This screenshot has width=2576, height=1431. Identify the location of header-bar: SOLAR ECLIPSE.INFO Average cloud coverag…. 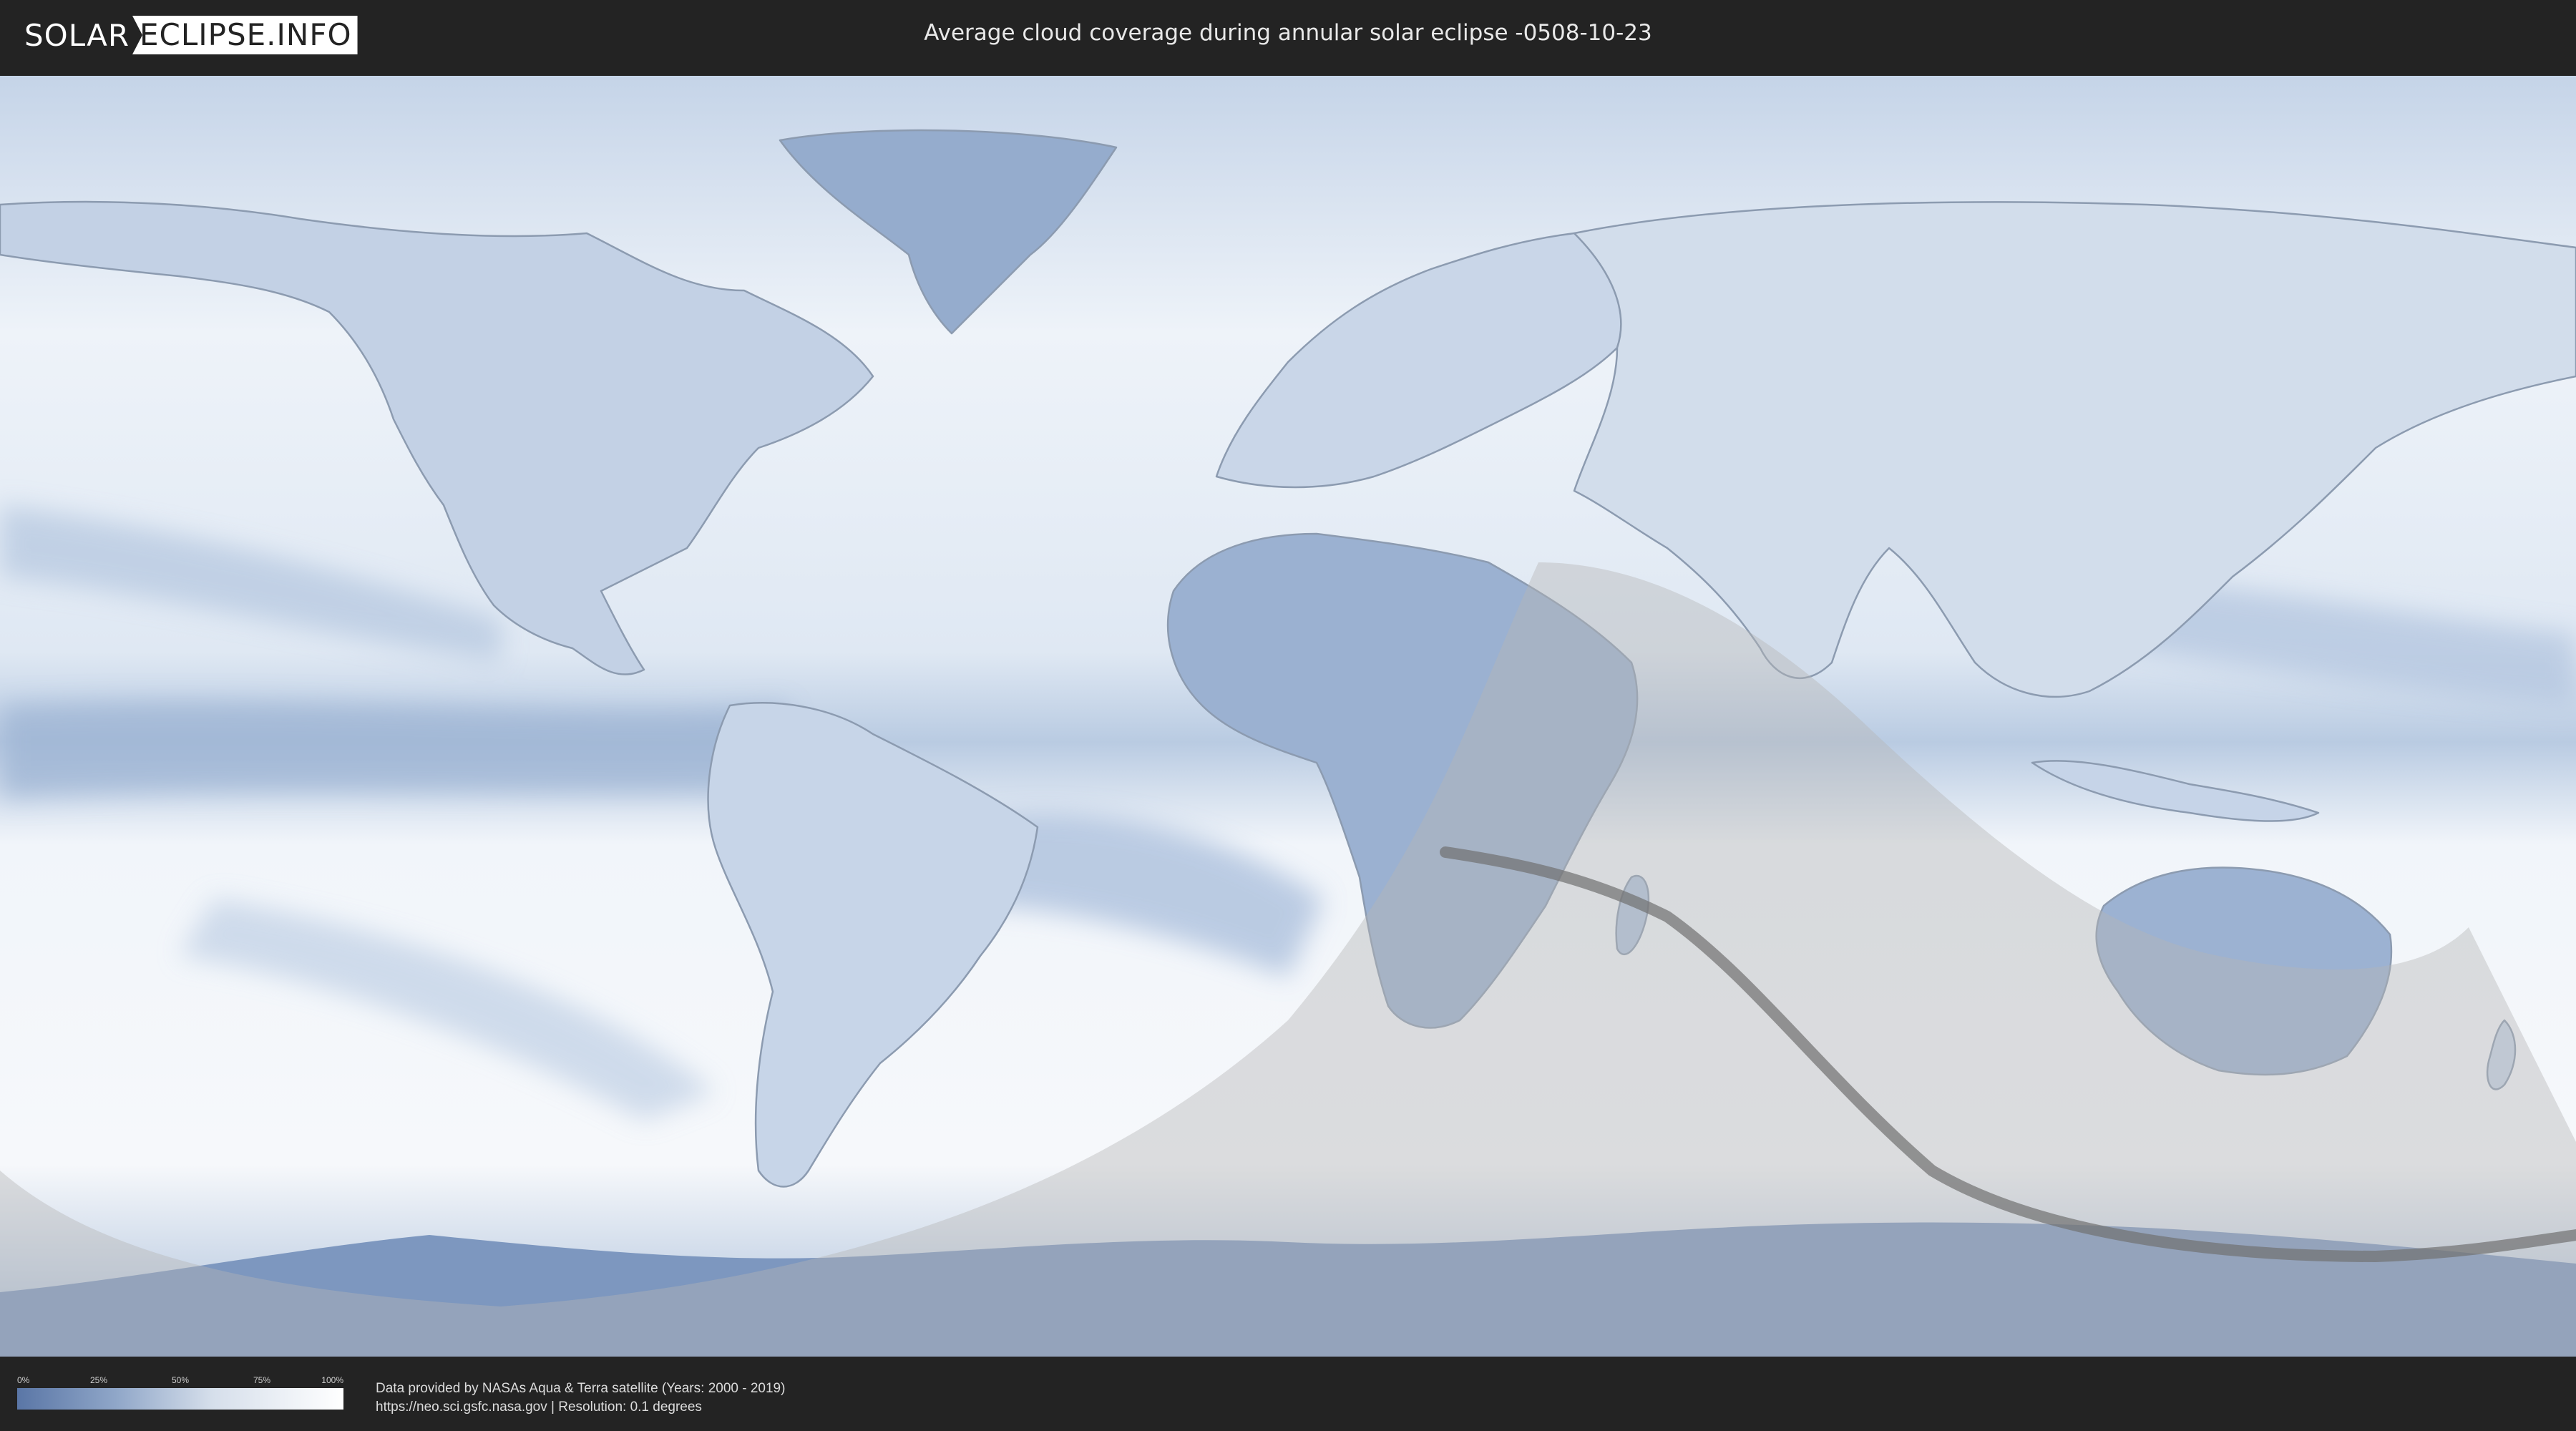
(1288, 36).